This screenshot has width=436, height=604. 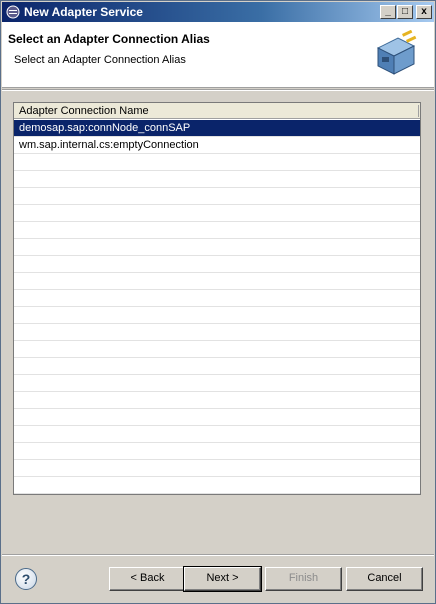 What do you see at coordinates (217, 145) in the screenshot?
I see `table-row: wm.sap.internal.cs:emptyConnection` at bounding box center [217, 145].